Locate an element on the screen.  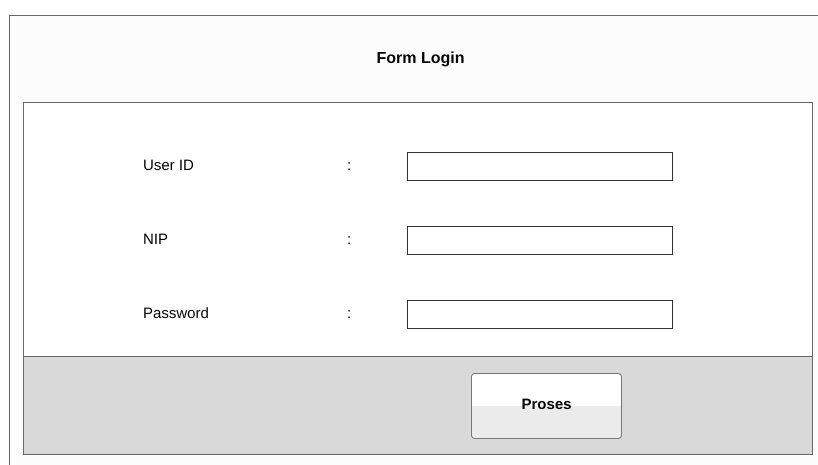
field-label: User ID is located at coordinates (169, 166).